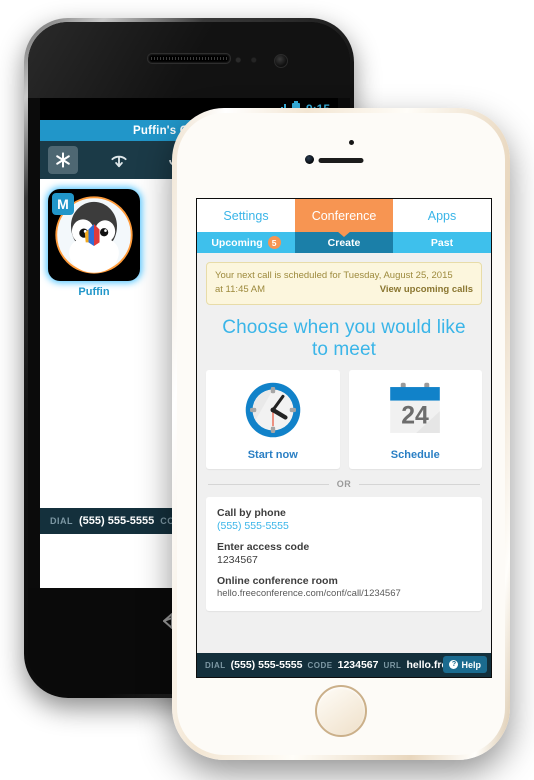 Image resolution: width=534 pixels, height=780 pixels. I want to click on tab-conference: Conference, so click(344, 215).